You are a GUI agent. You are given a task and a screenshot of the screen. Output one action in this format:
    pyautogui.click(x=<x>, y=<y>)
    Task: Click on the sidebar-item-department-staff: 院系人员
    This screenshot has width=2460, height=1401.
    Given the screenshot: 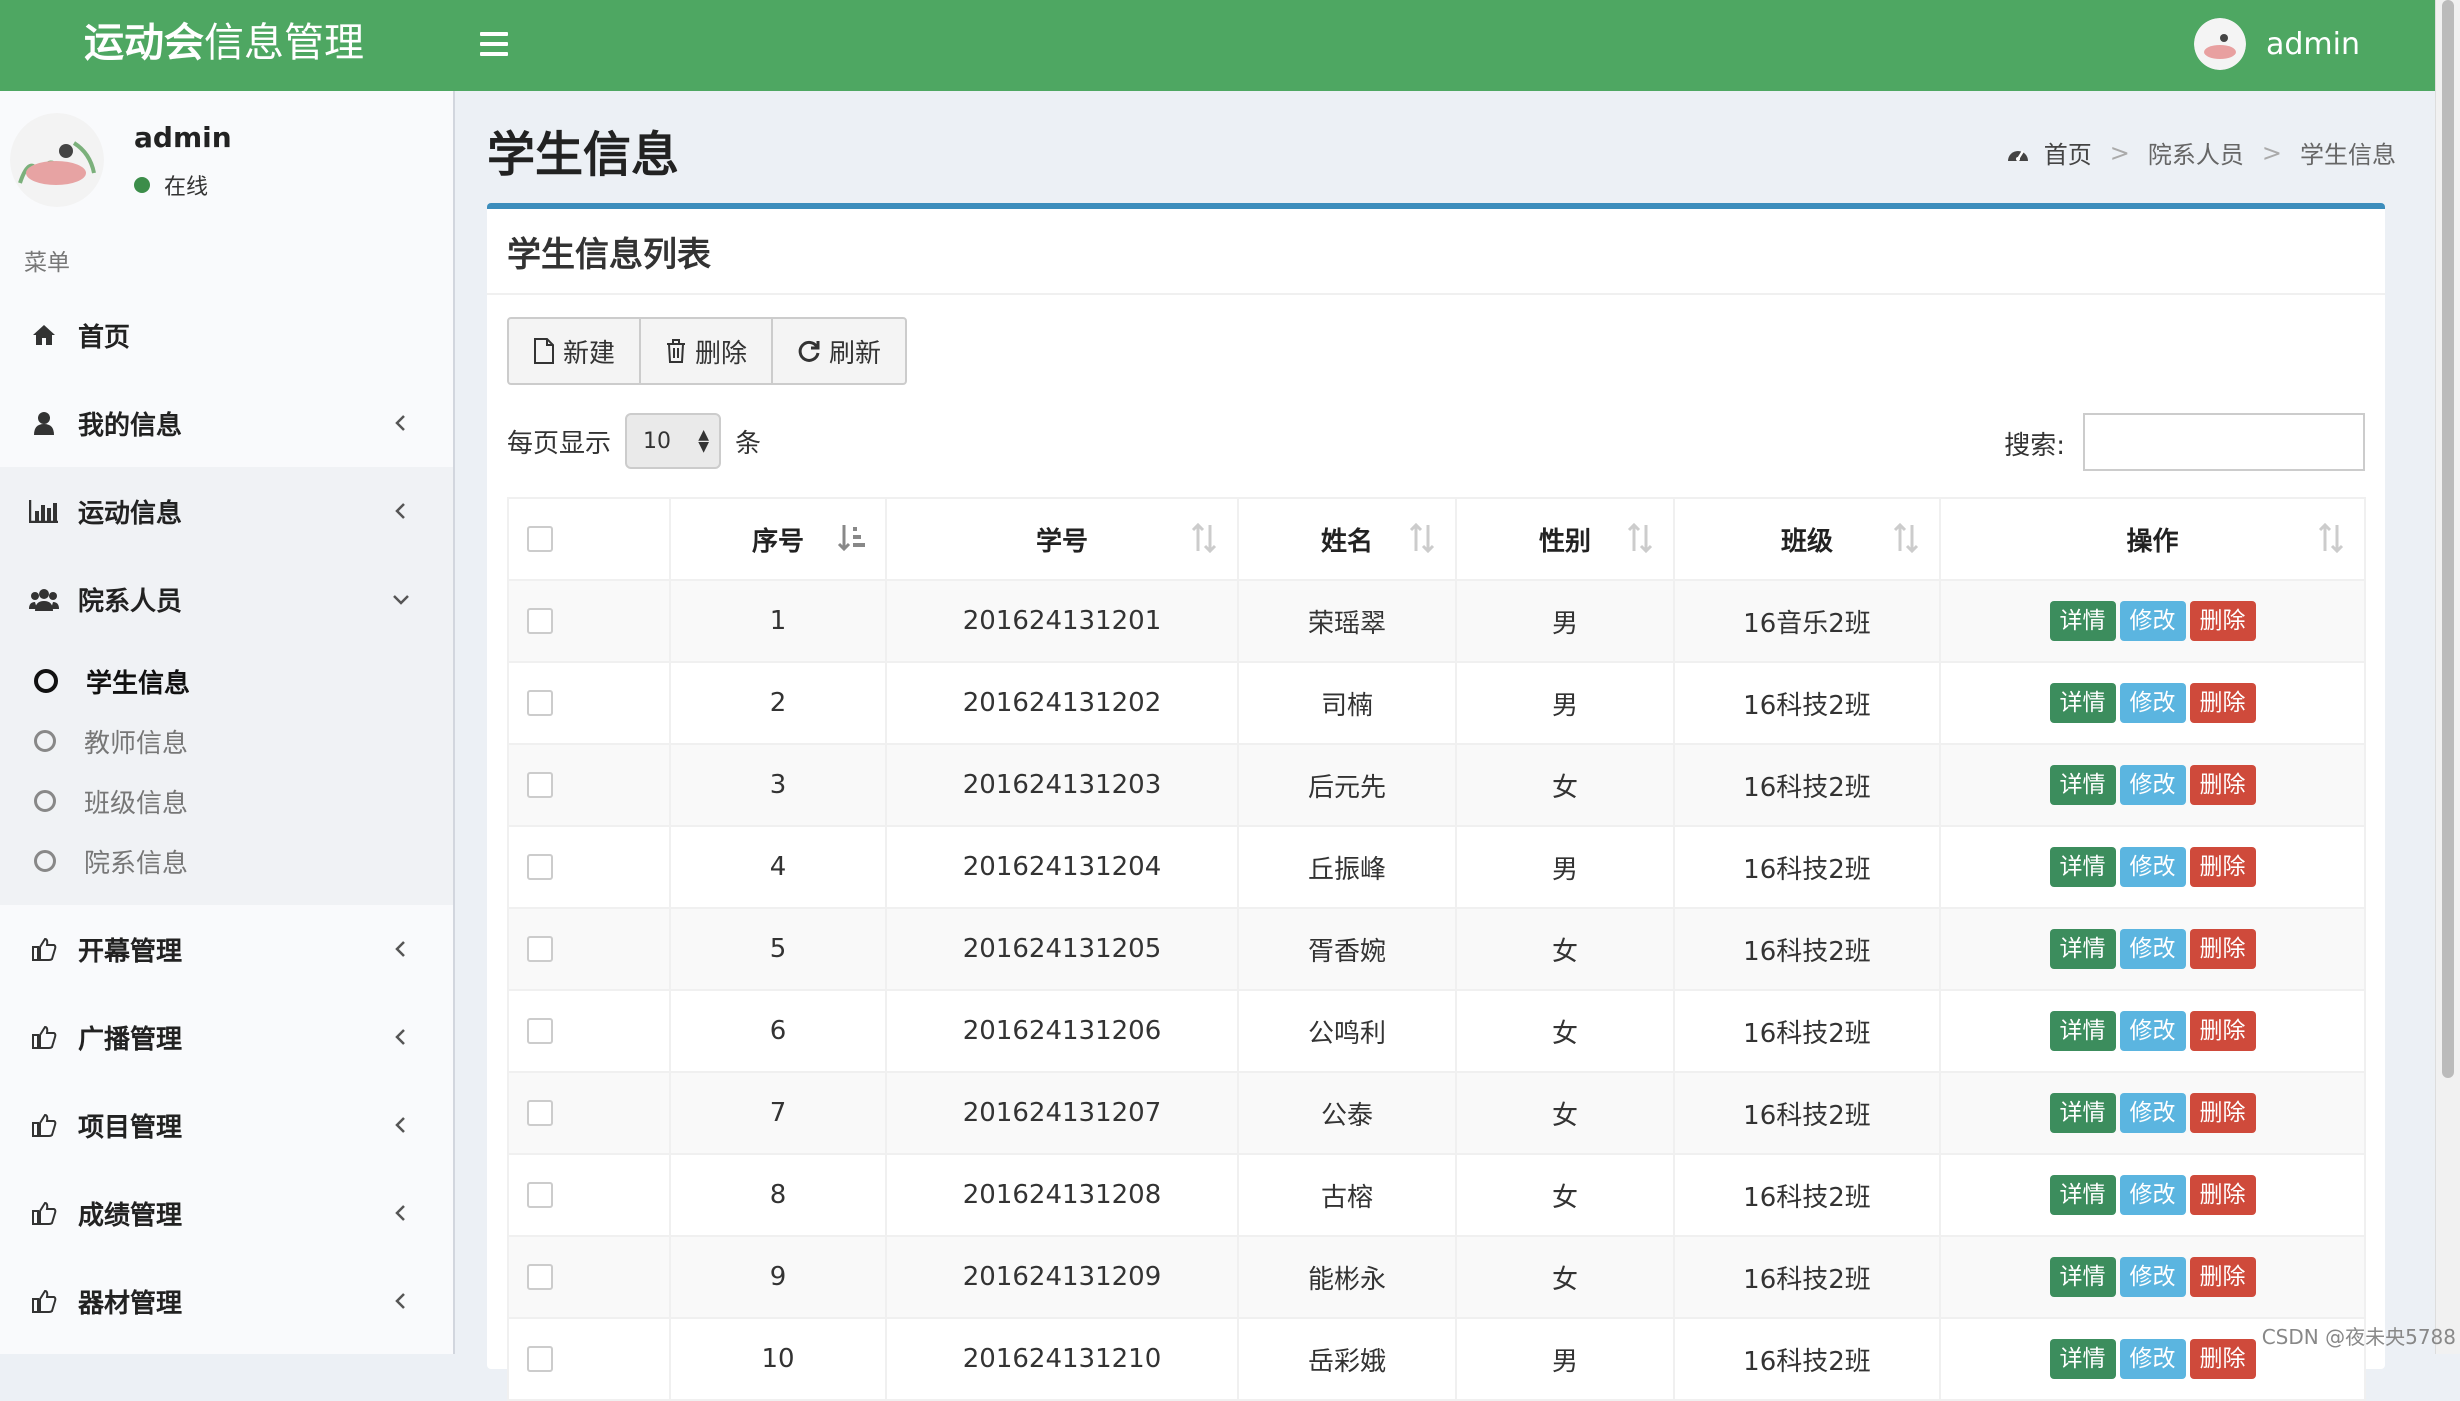 What is the action you would take?
    pyautogui.click(x=226, y=599)
    